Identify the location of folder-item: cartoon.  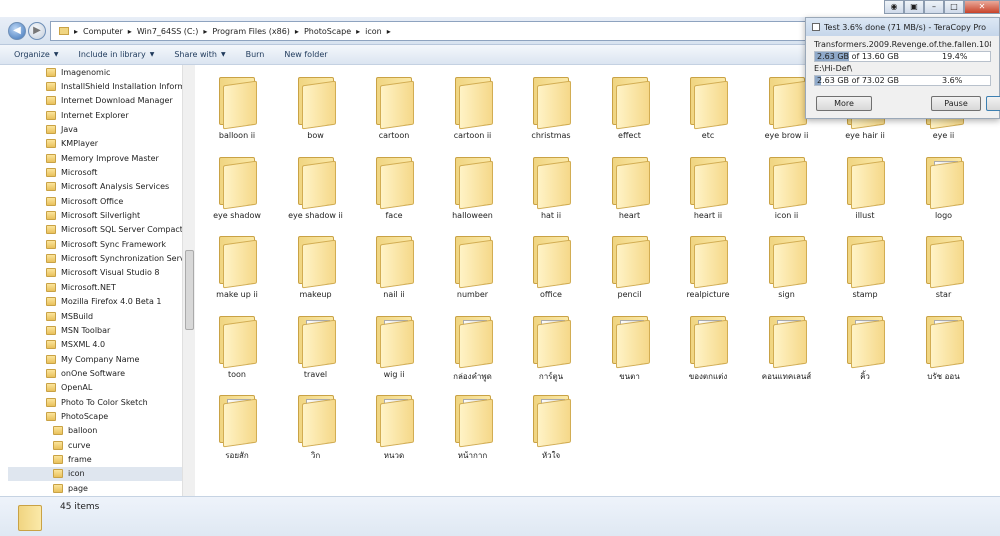
(394, 106).